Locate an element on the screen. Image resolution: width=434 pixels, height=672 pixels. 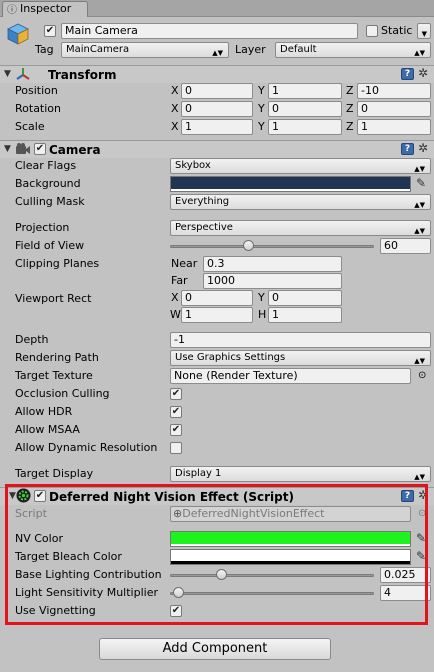
position-y-field: 1 is located at coordinates (305, 91).